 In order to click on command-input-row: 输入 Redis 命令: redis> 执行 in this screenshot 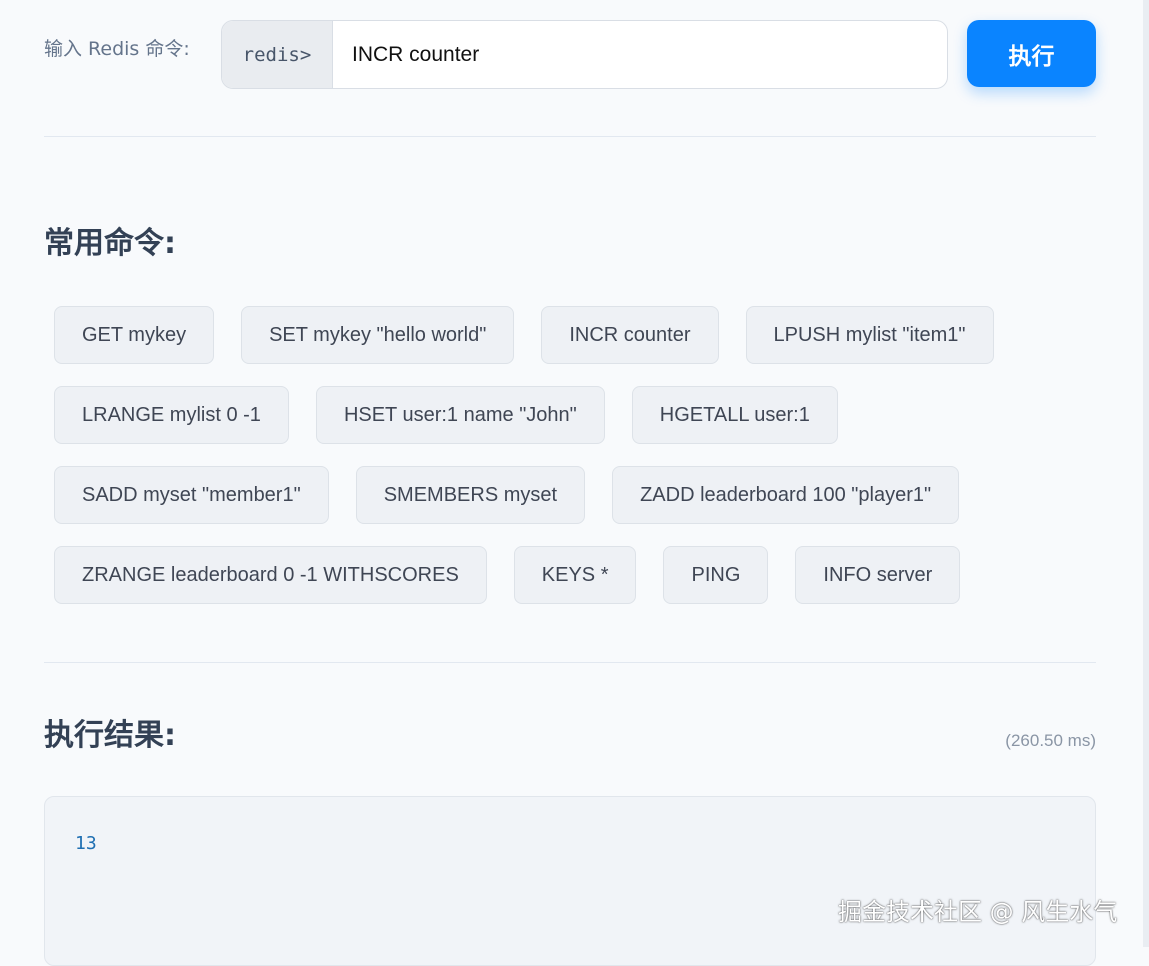, I will do `click(570, 55)`.